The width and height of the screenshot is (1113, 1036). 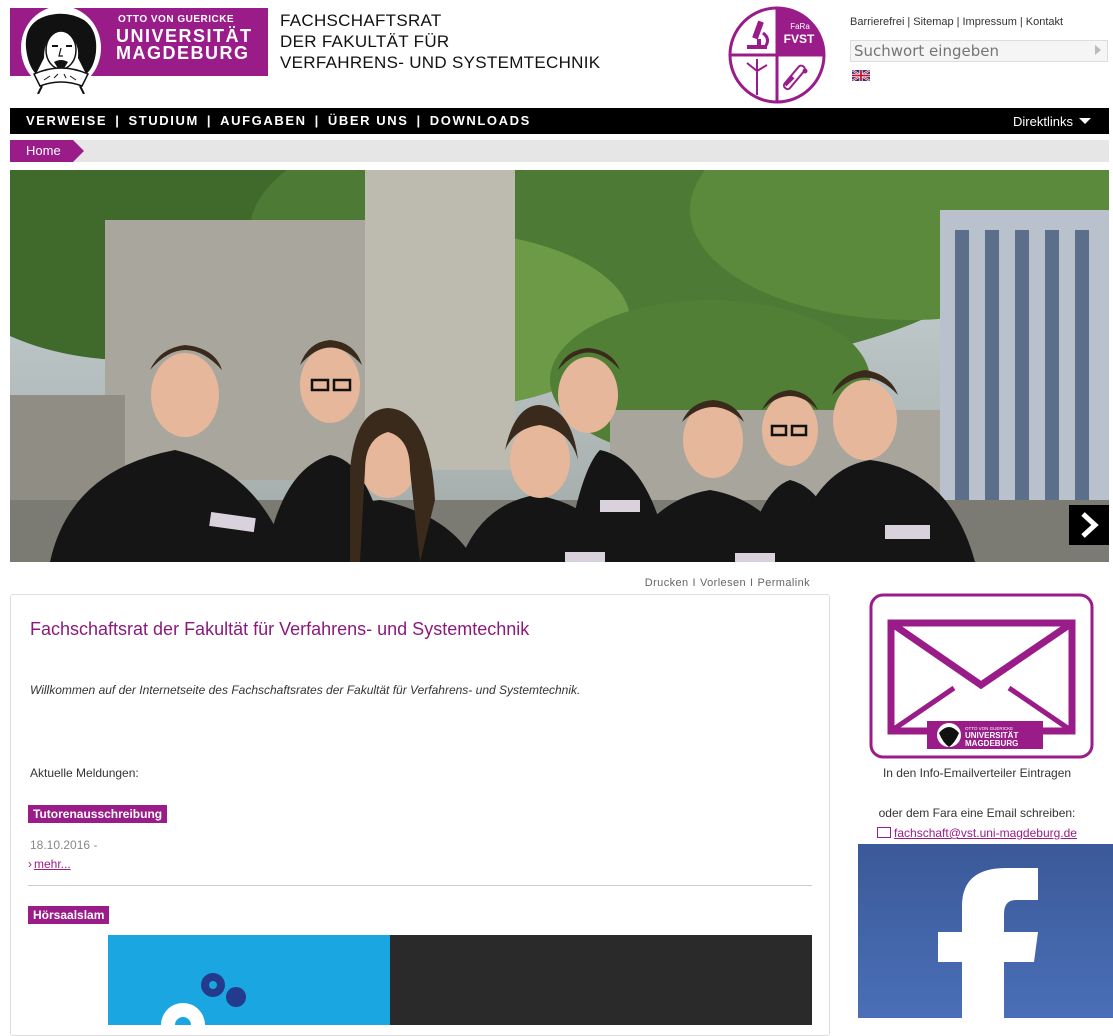 I want to click on email-link: fachschaft@vst.uni-magdeburg.de, so click(x=977, y=833).